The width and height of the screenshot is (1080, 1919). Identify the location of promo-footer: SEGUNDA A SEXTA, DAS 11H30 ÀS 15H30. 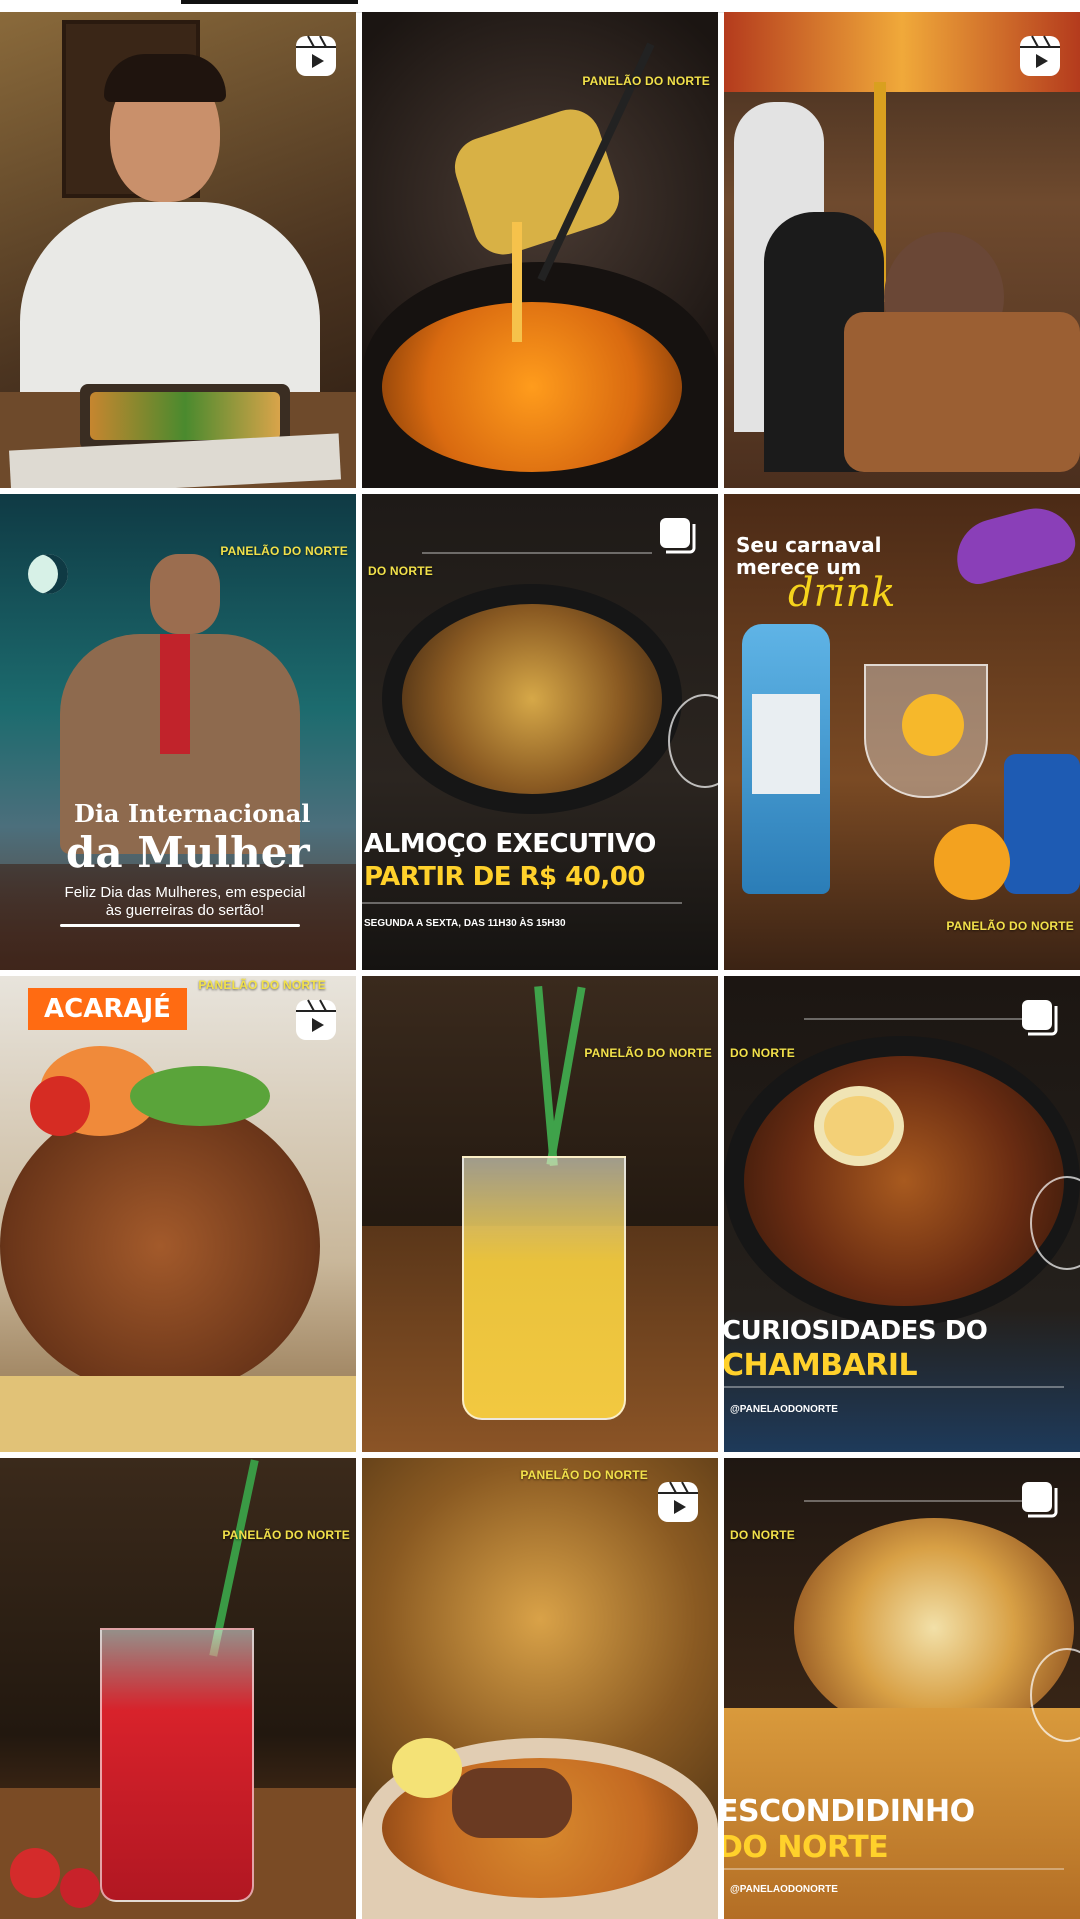
(465, 923).